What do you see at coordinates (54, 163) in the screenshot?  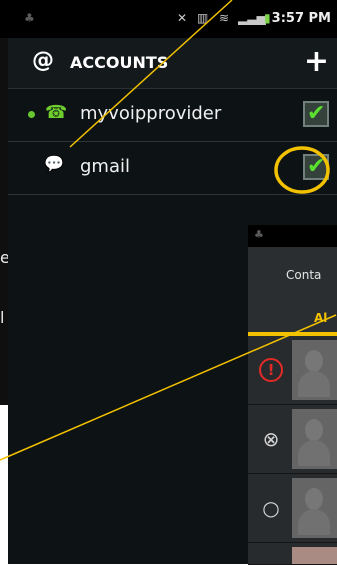 I see `chat-icon: 💬` at bounding box center [54, 163].